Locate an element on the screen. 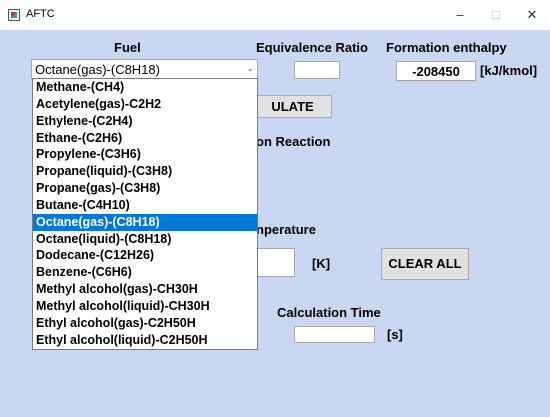  reaction-label: on Reaction is located at coordinates (293, 141).